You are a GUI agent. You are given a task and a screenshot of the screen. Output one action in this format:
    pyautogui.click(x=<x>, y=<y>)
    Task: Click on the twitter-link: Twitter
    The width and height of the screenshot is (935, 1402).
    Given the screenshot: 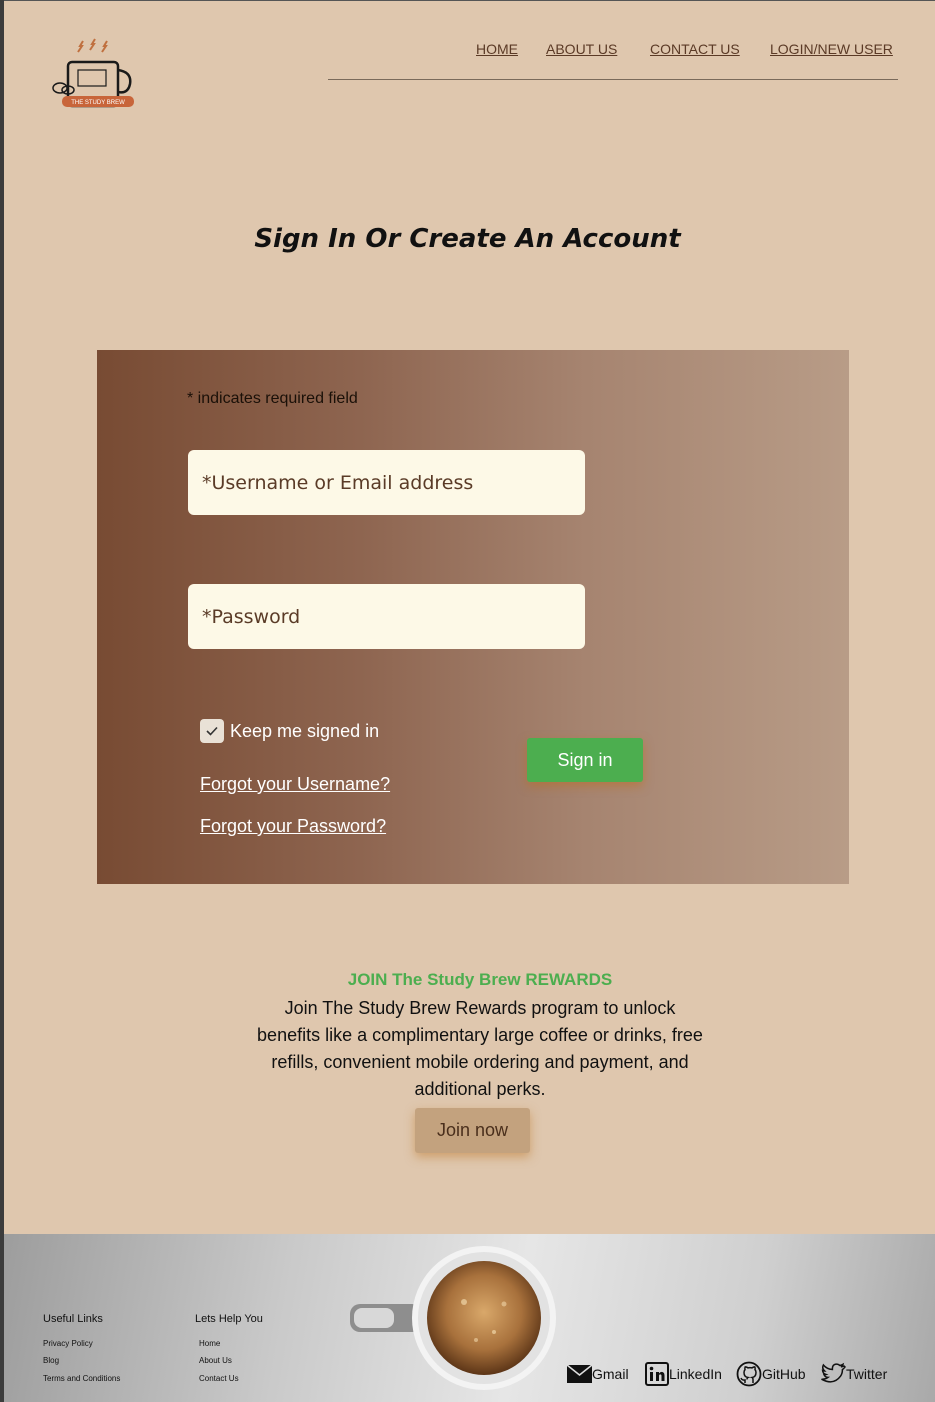 What is the action you would take?
    pyautogui.click(x=853, y=1374)
    